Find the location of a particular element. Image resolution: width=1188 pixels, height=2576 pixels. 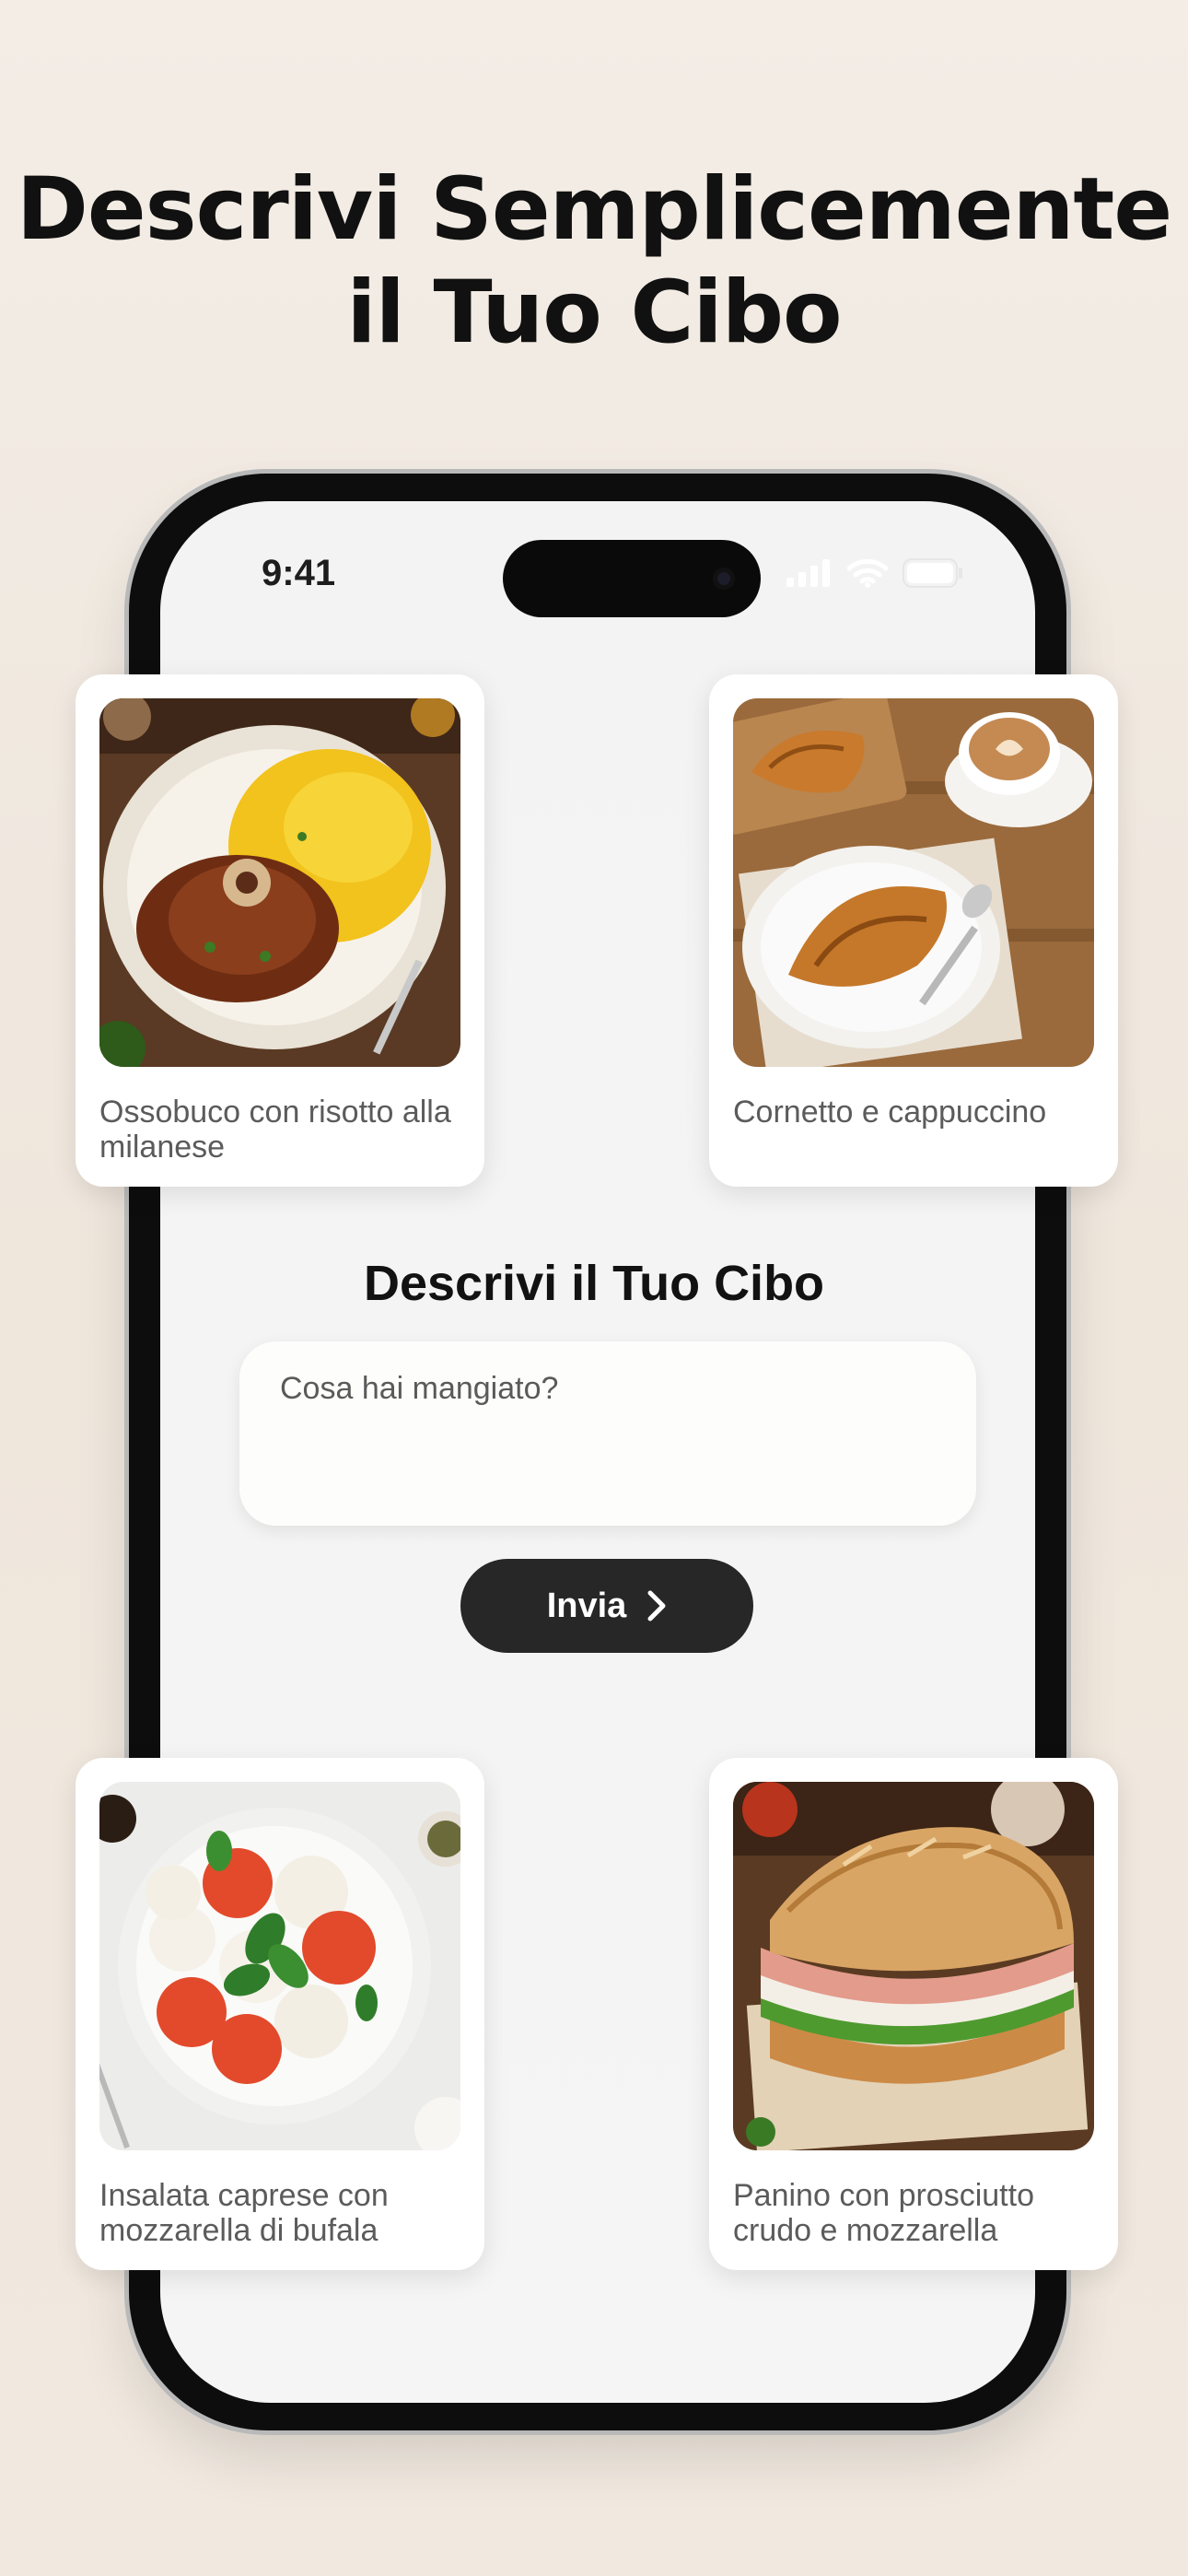

battery-icon is located at coordinates (932, 573).